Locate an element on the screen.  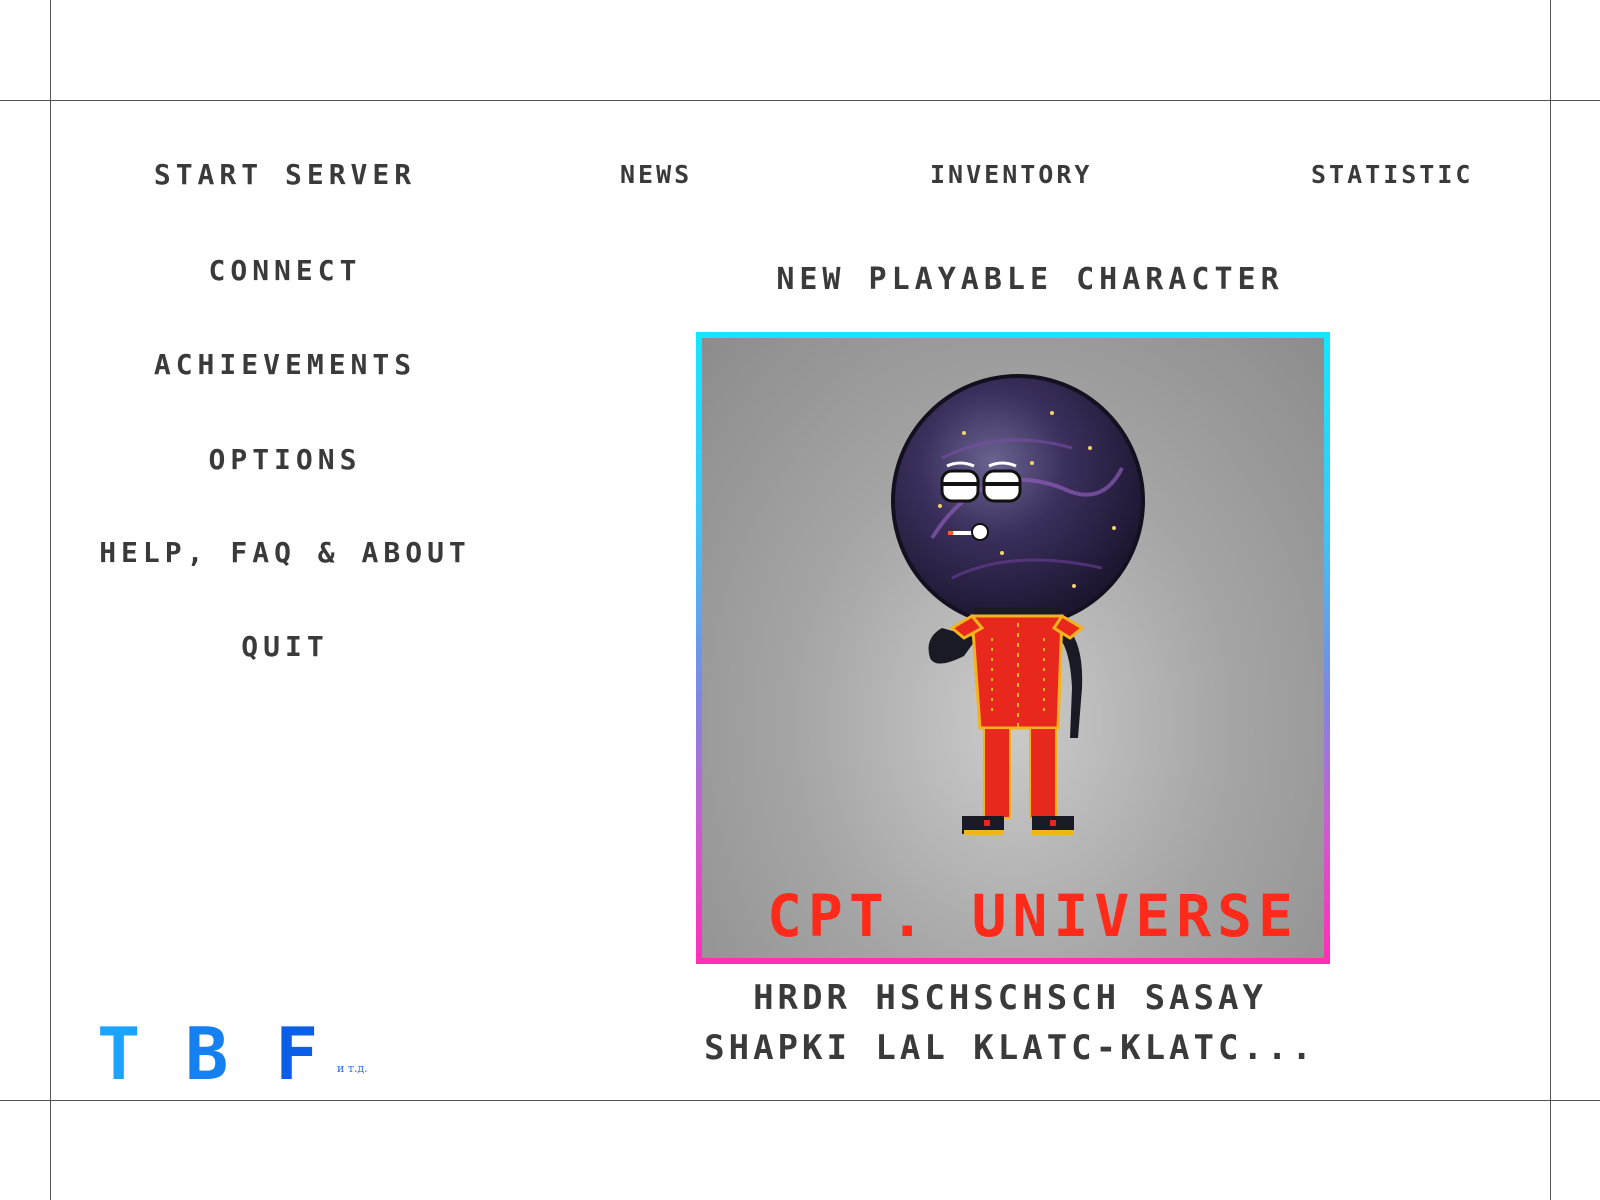
tab-inventory: INVENTORY is located at coordinates (1011, 174).